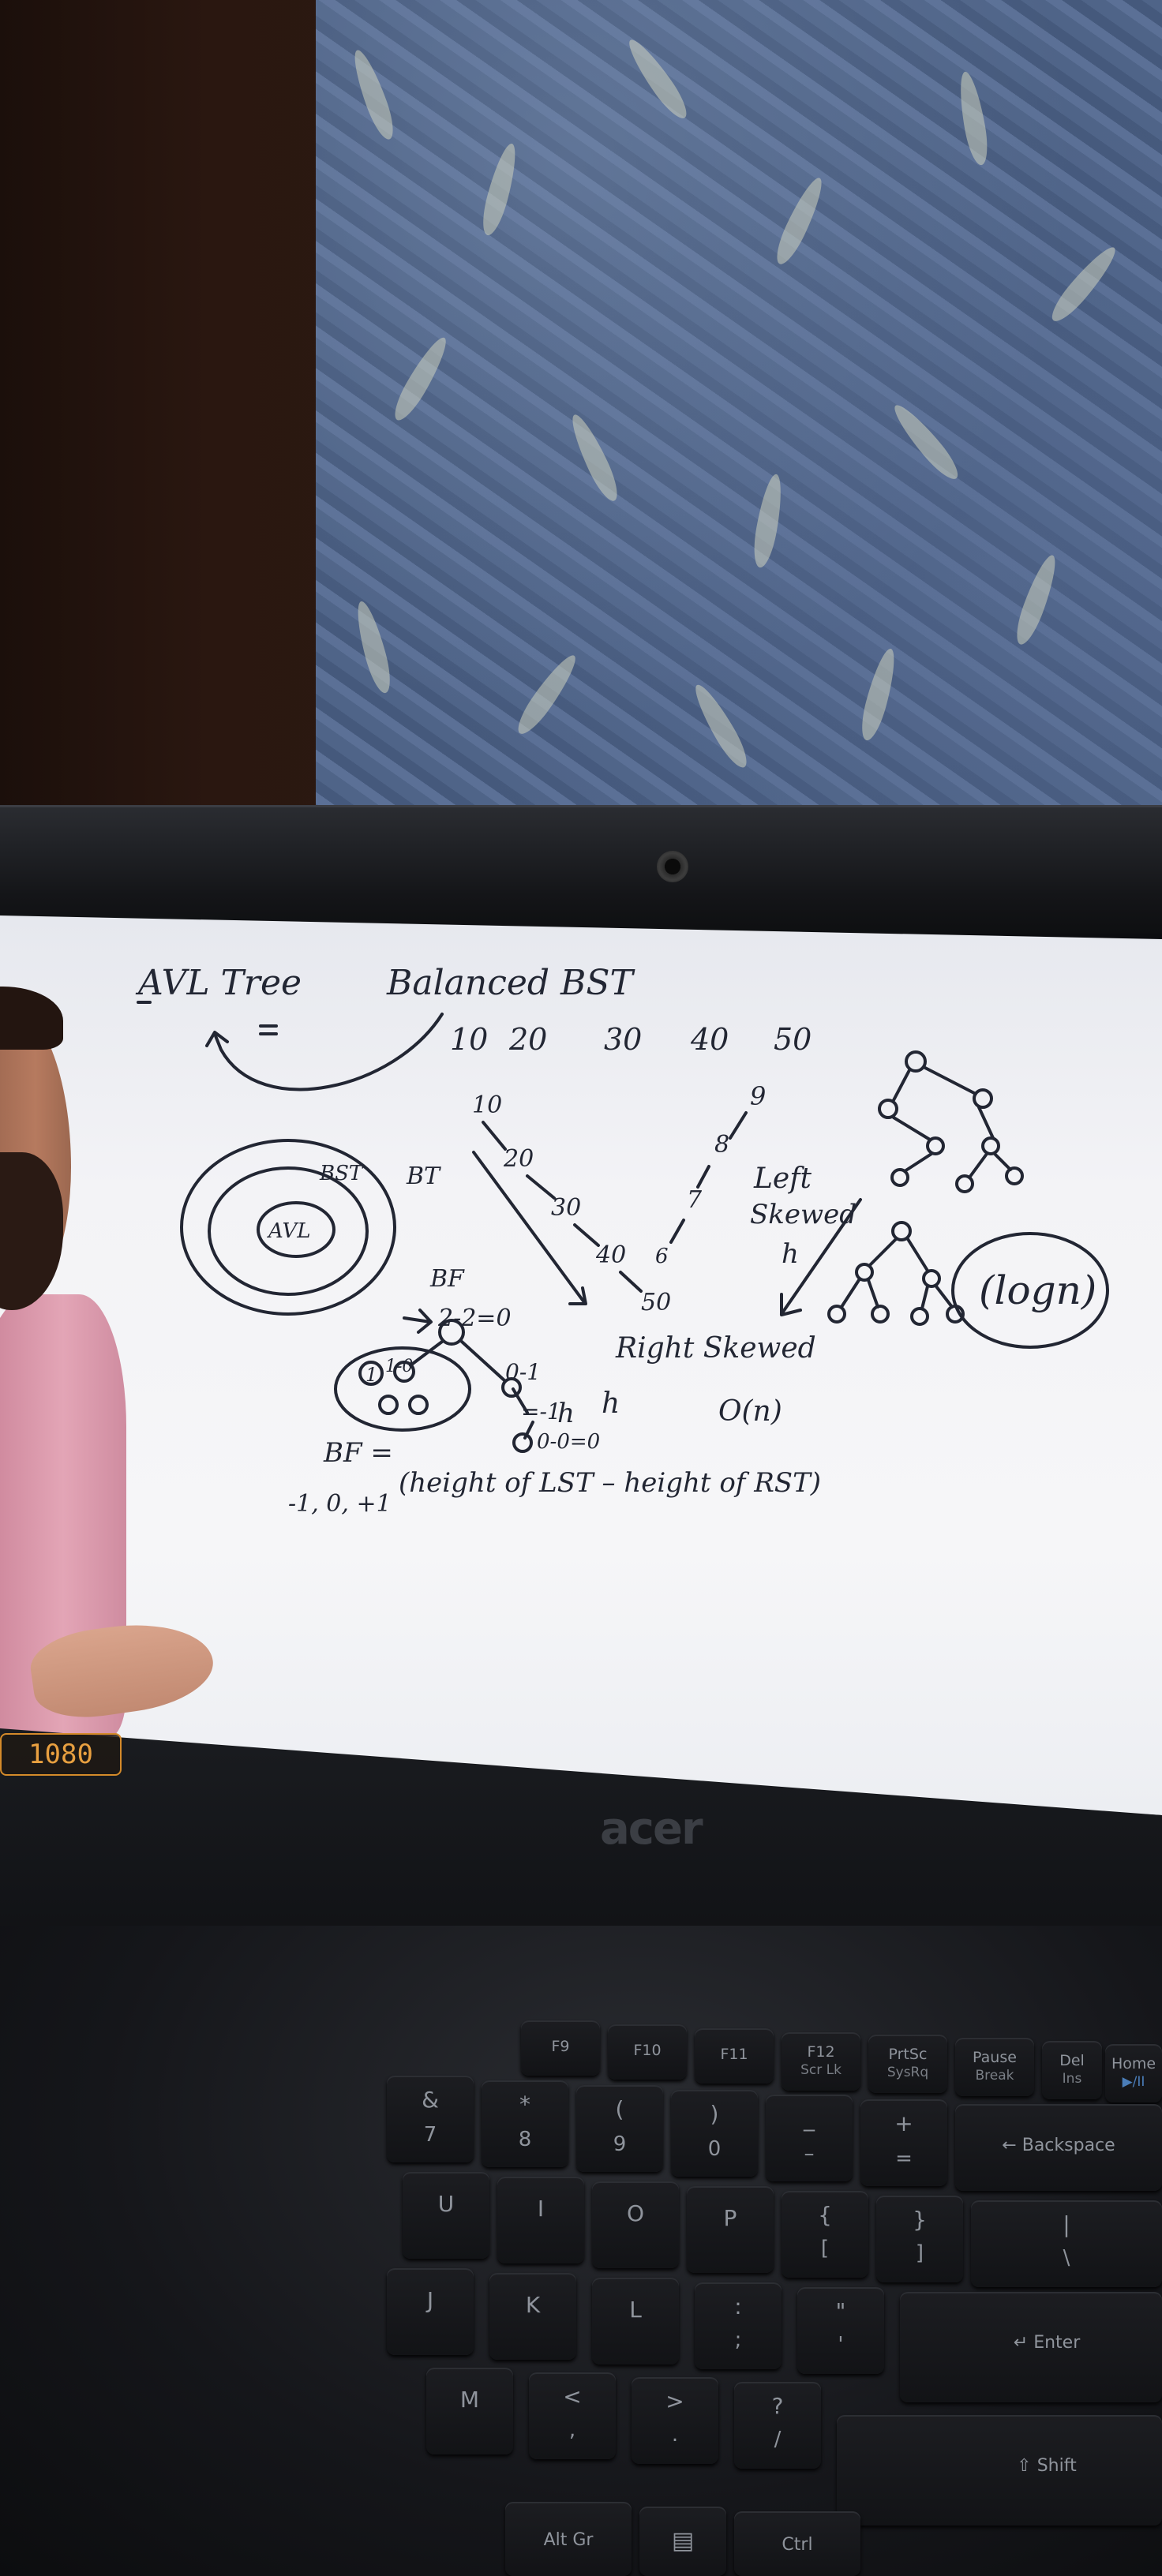  What do you see at coordinates (809, 2119) in the screenshot?
I see `key-label: _` at bounding box center [809, 2119].